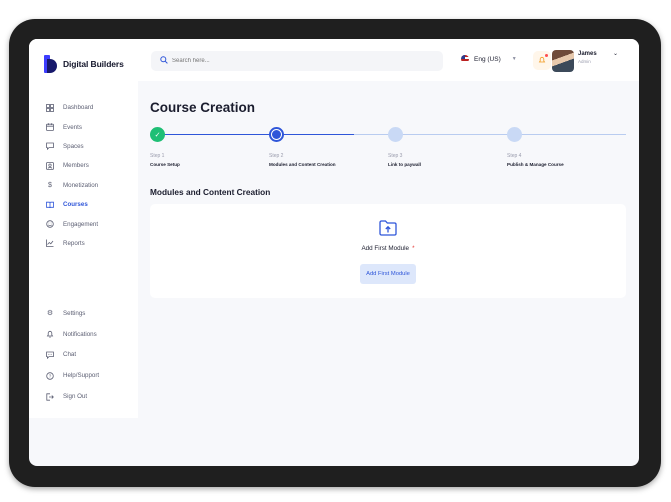  I want to click on sidebar-item-label: Chat, so click(70, 355).